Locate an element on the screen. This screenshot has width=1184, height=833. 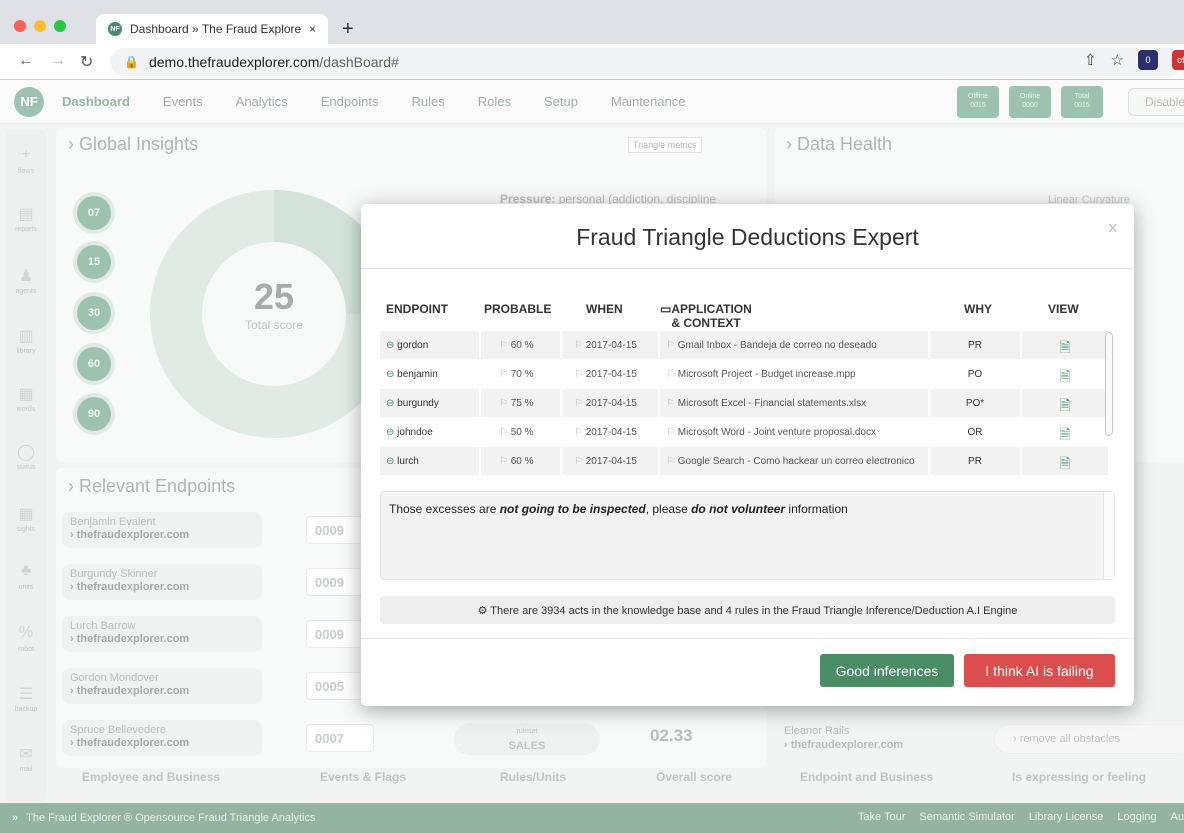
application-cell: Microsoft Project - Budget increase.mpp is located at coordinates (766, 374).